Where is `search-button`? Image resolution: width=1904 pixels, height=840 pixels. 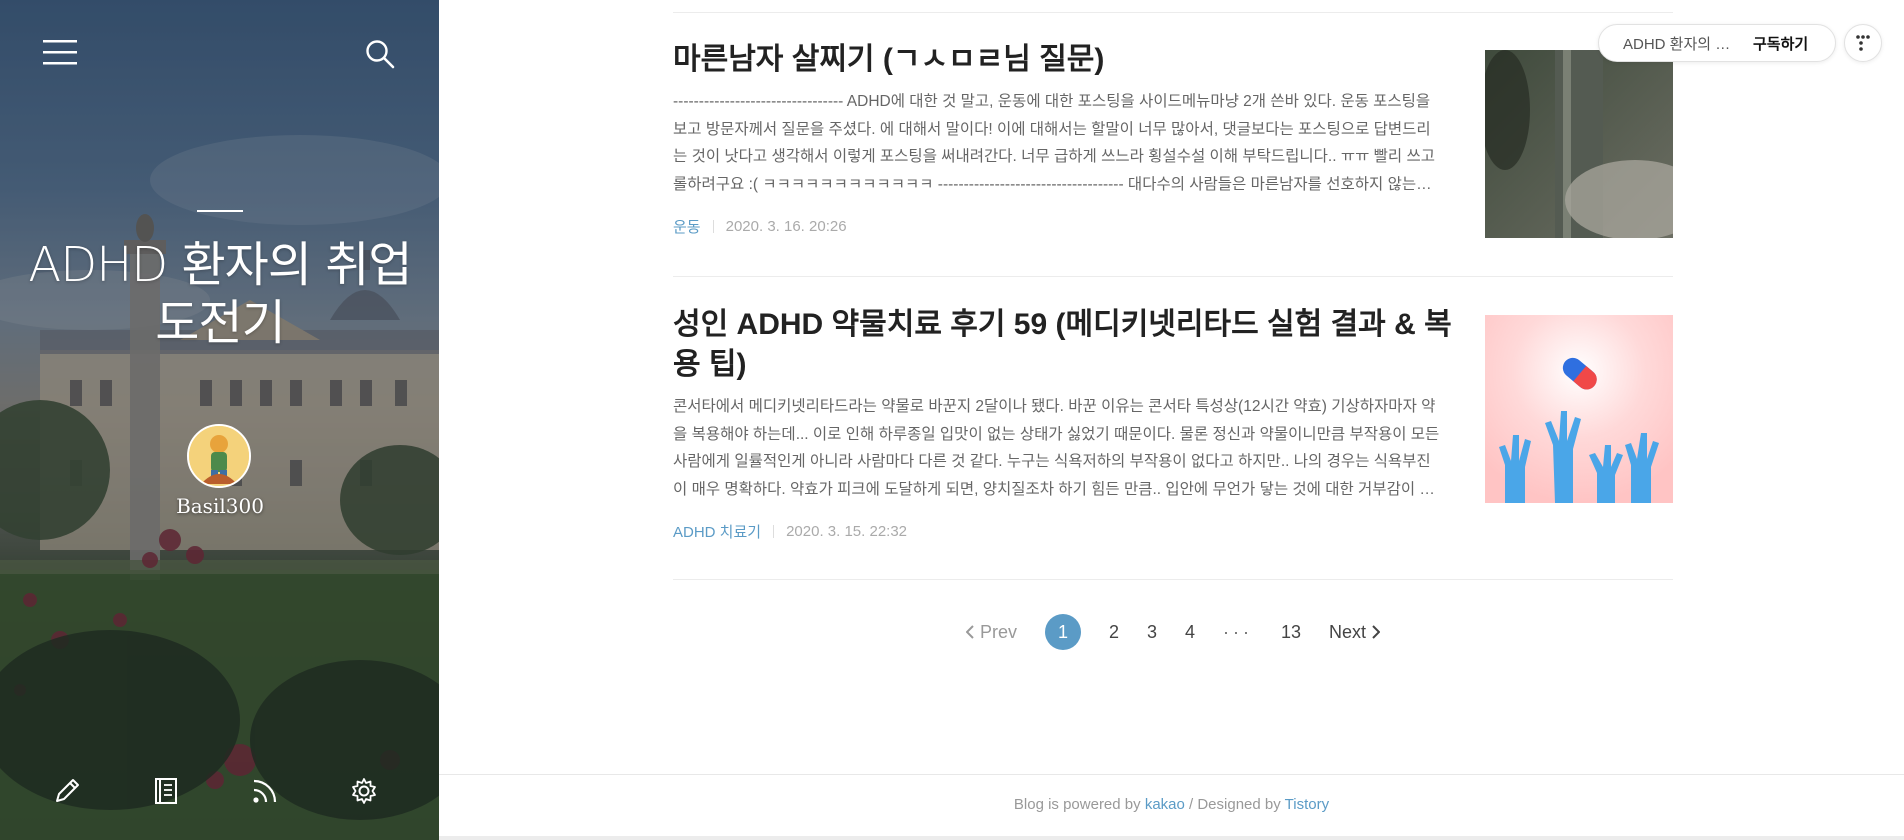 search-button is located at coordinates (380, 54).